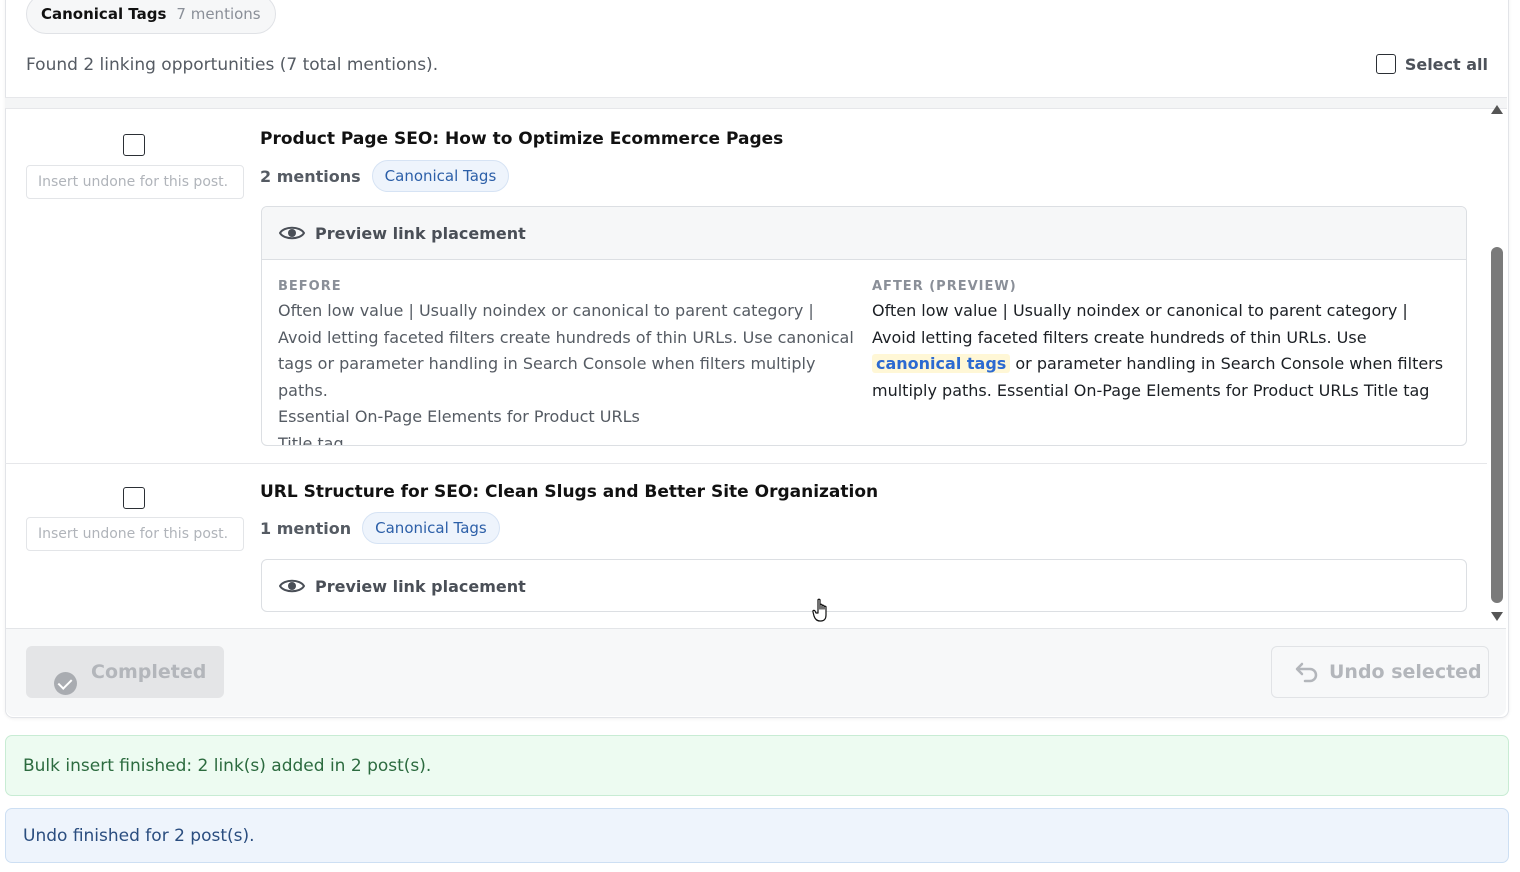  I want to click on post-1-insert-input, so click(135, 182).